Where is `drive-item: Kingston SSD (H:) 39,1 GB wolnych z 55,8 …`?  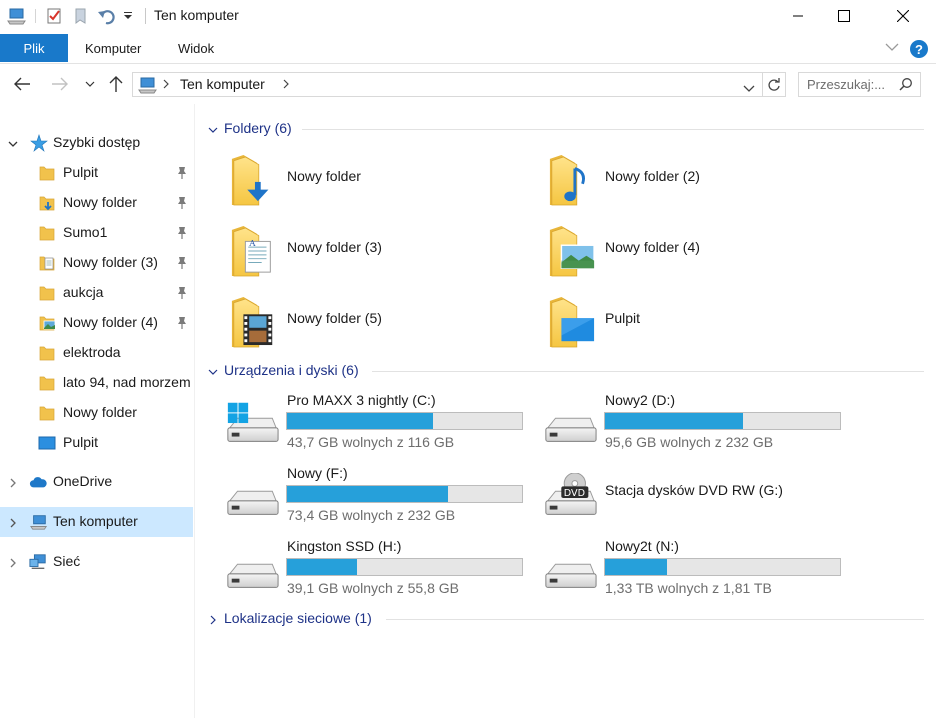
drive-item: Kingston SSD (H:) 39,1 GB wolnych z 55,8 … is located at coordinates (359, 568).